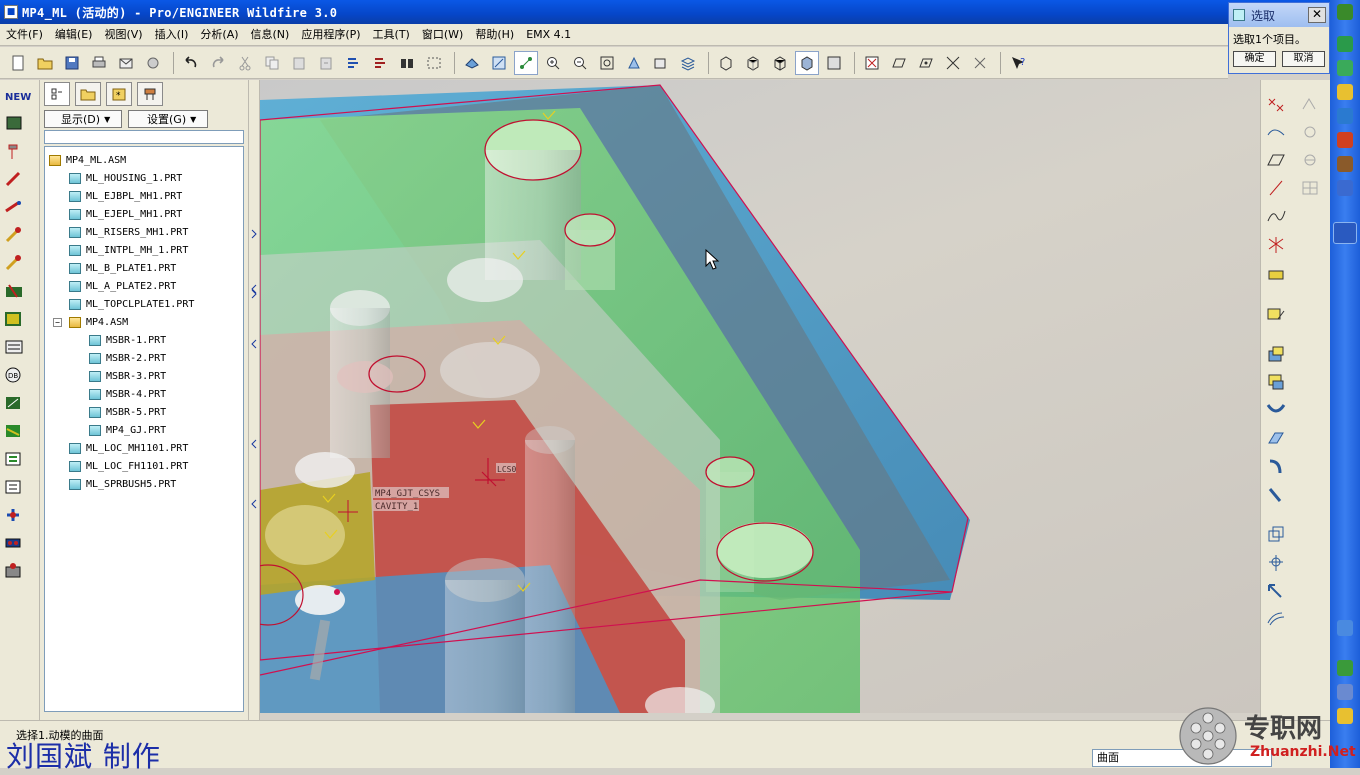 The width and height of the screenshot is (1360, 775). I want to click on mold-base-icon, so click(20, 487).